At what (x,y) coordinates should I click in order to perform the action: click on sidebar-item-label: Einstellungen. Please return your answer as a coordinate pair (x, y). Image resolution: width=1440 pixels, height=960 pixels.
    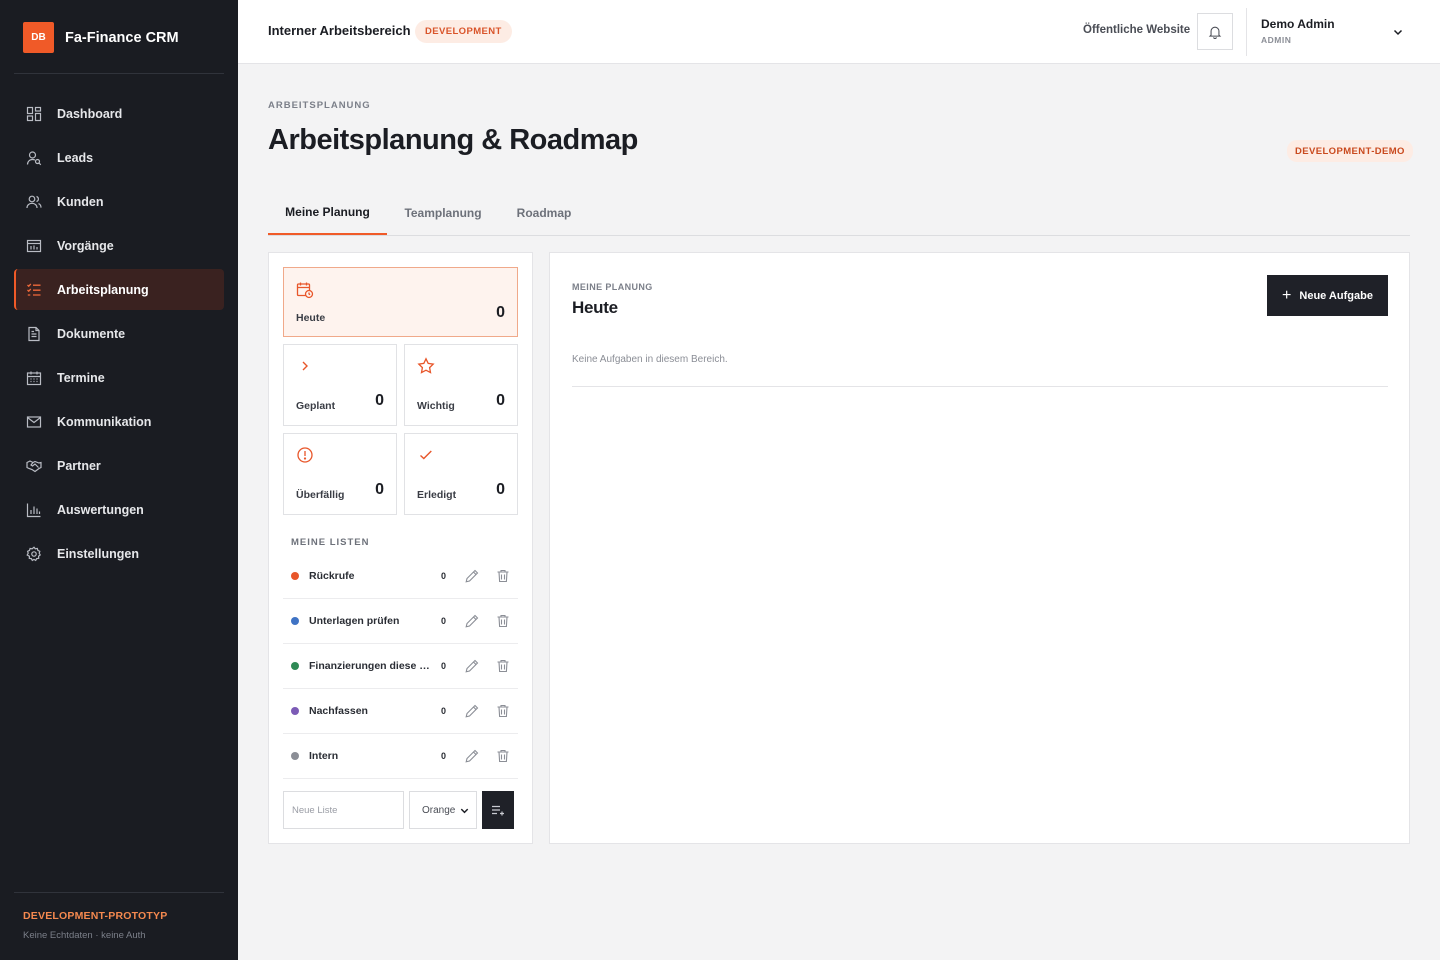
    Looking at the image, I should click on (98, 553).